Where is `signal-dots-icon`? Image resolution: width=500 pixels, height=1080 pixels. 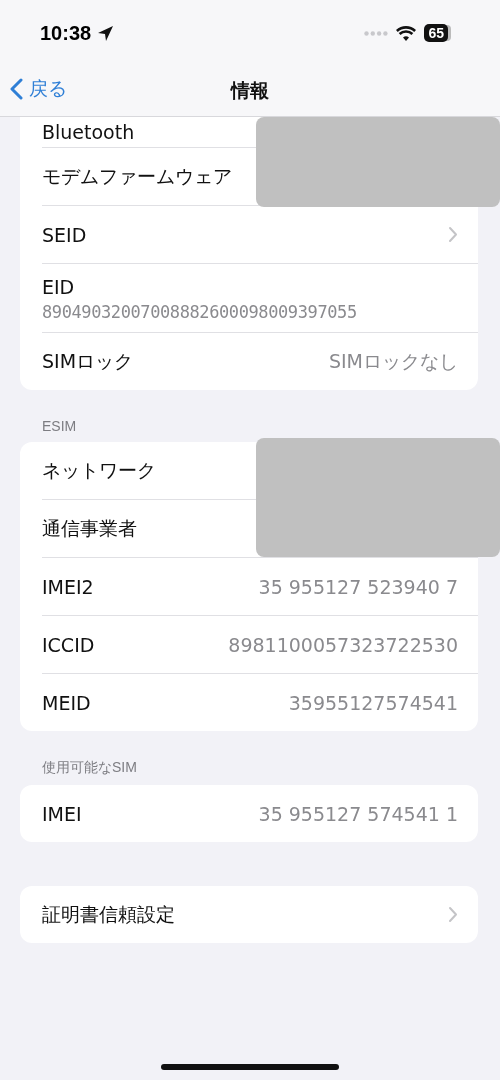 signal-dots-icon is located at coordinates (376, 33).